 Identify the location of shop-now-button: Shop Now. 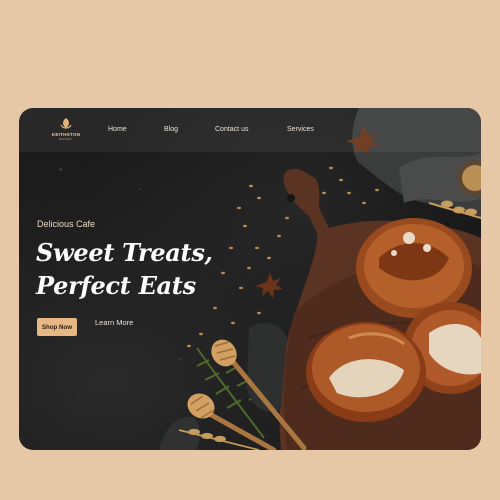
(57, 327).